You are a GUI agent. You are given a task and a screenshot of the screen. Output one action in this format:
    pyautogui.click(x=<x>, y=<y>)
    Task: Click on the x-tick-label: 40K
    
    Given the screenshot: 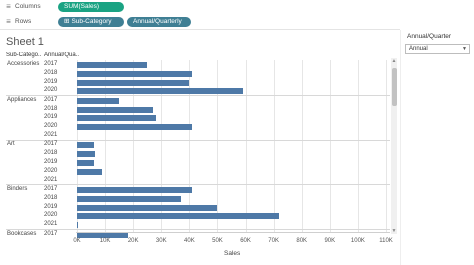 What is the action you would take?
    pyautogui.click(x=189, y=241)
    